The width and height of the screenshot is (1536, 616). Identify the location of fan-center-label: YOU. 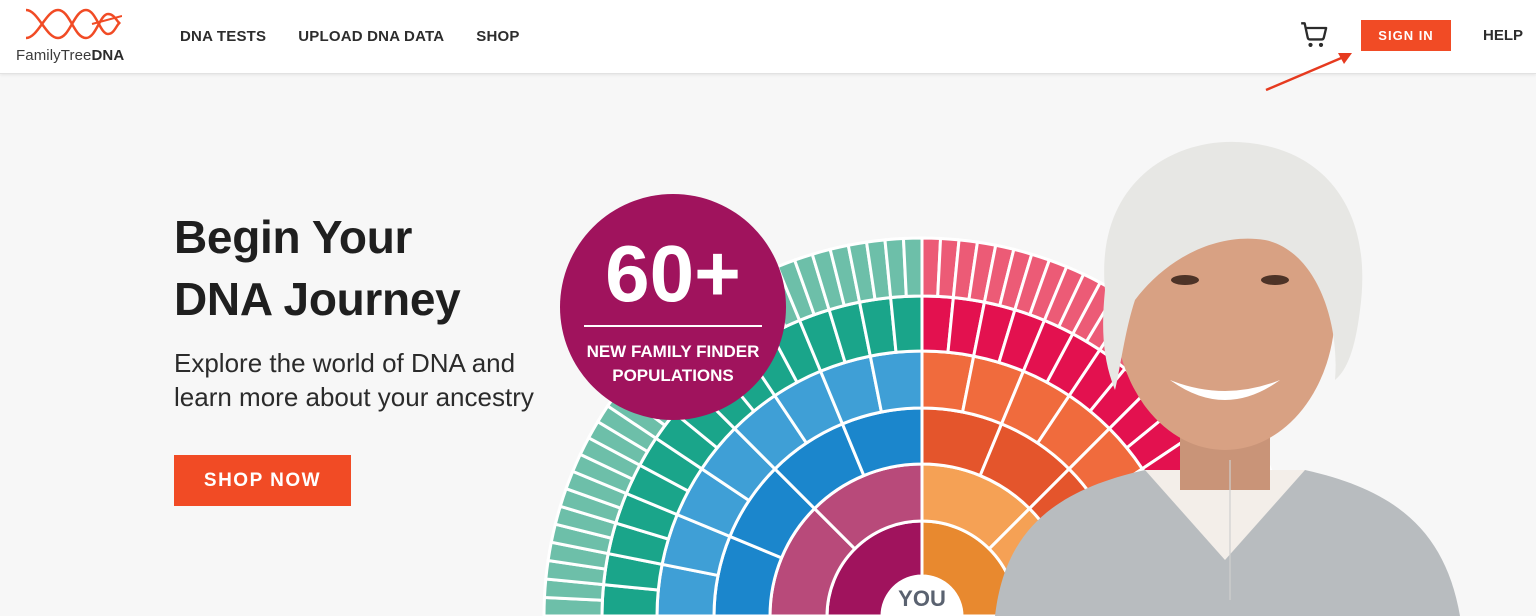
(922, 598).